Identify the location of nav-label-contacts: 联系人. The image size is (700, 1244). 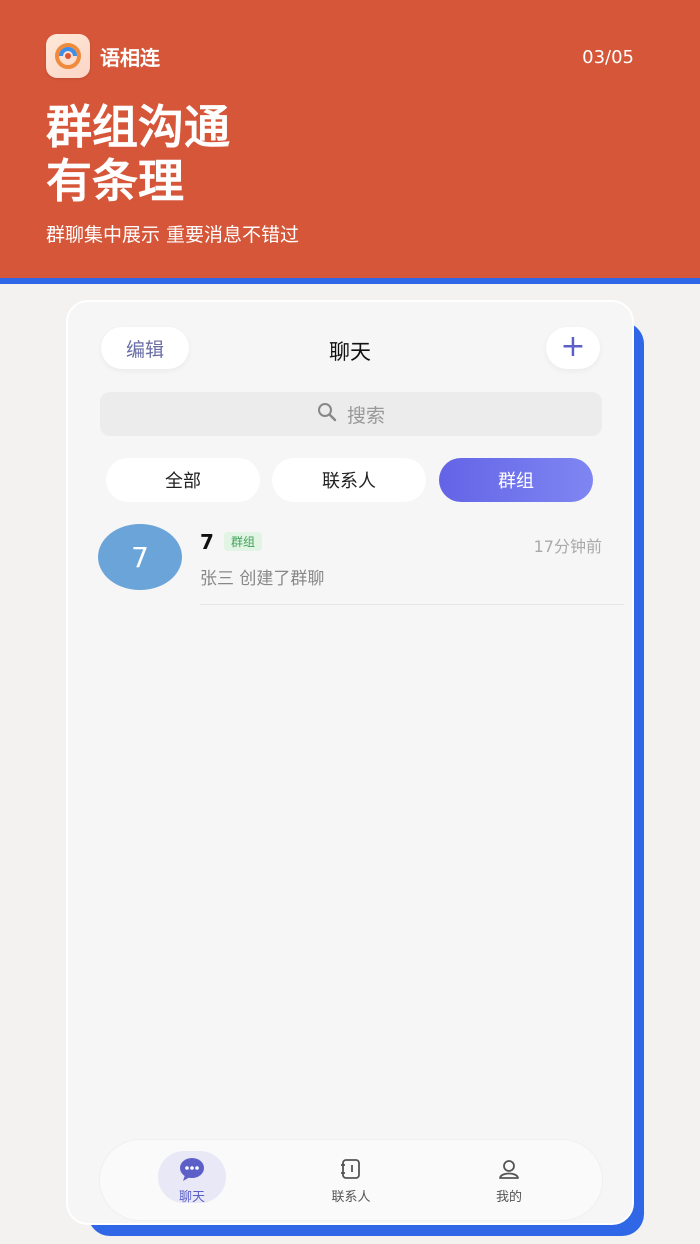
(351, 1197).